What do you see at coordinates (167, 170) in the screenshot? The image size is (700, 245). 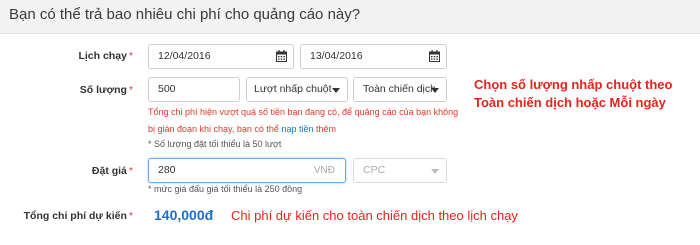 I see `bid-value: 280` at bounding box center [167, 170].